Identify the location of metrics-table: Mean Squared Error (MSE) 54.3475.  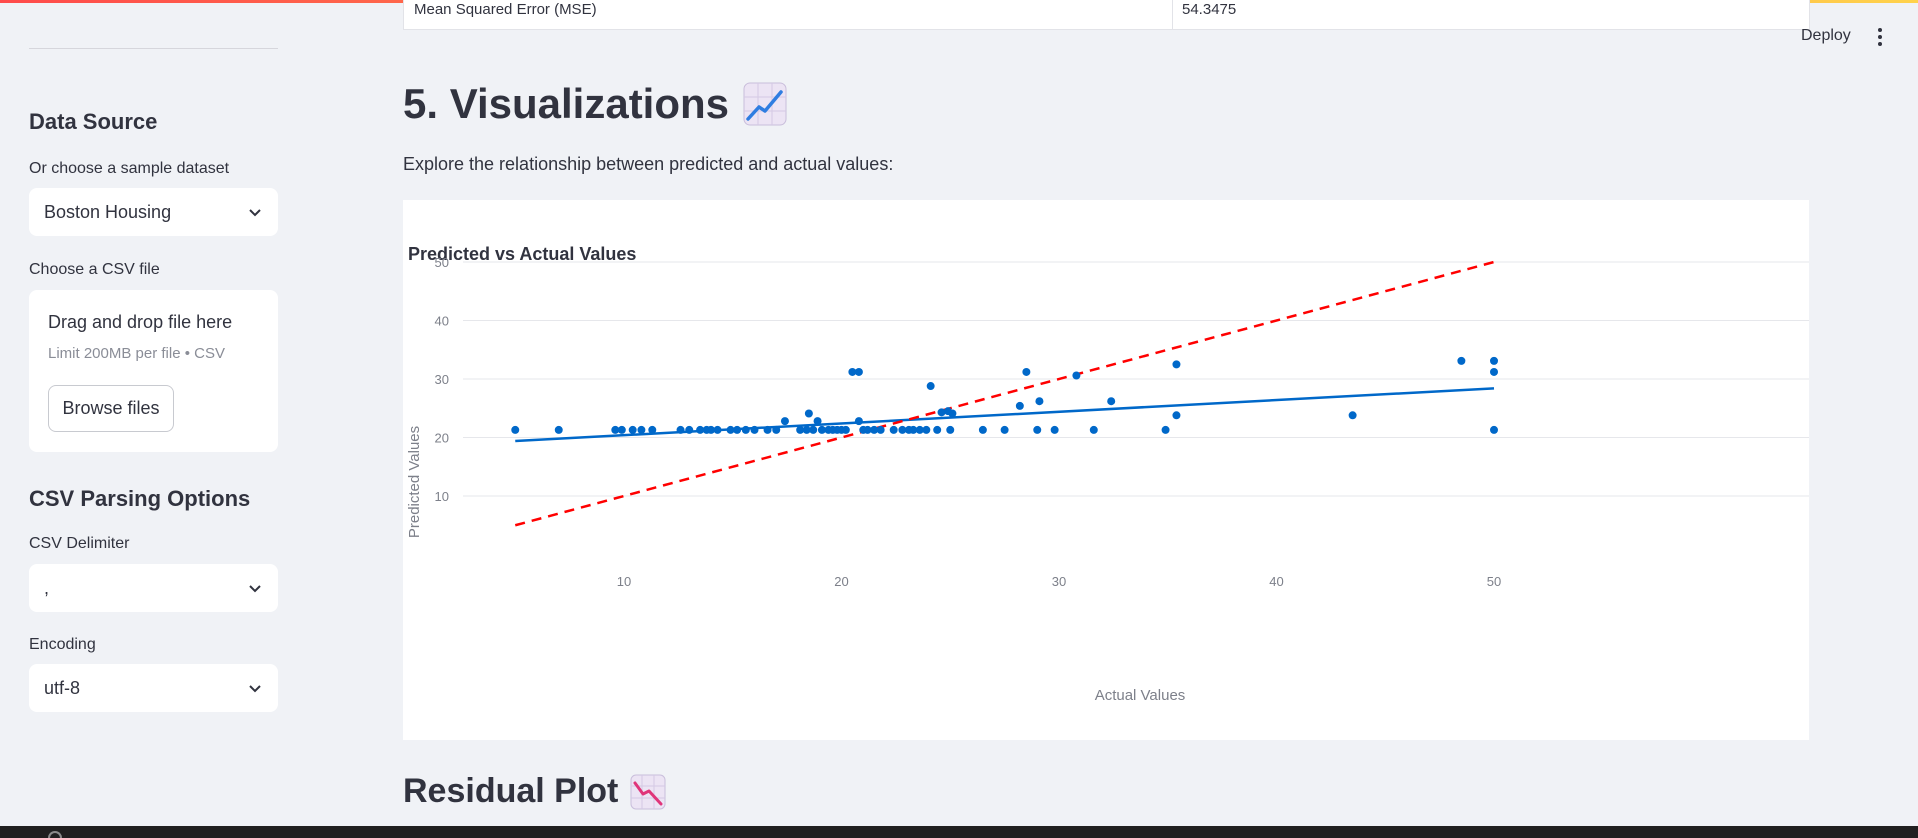
(1106, 15).